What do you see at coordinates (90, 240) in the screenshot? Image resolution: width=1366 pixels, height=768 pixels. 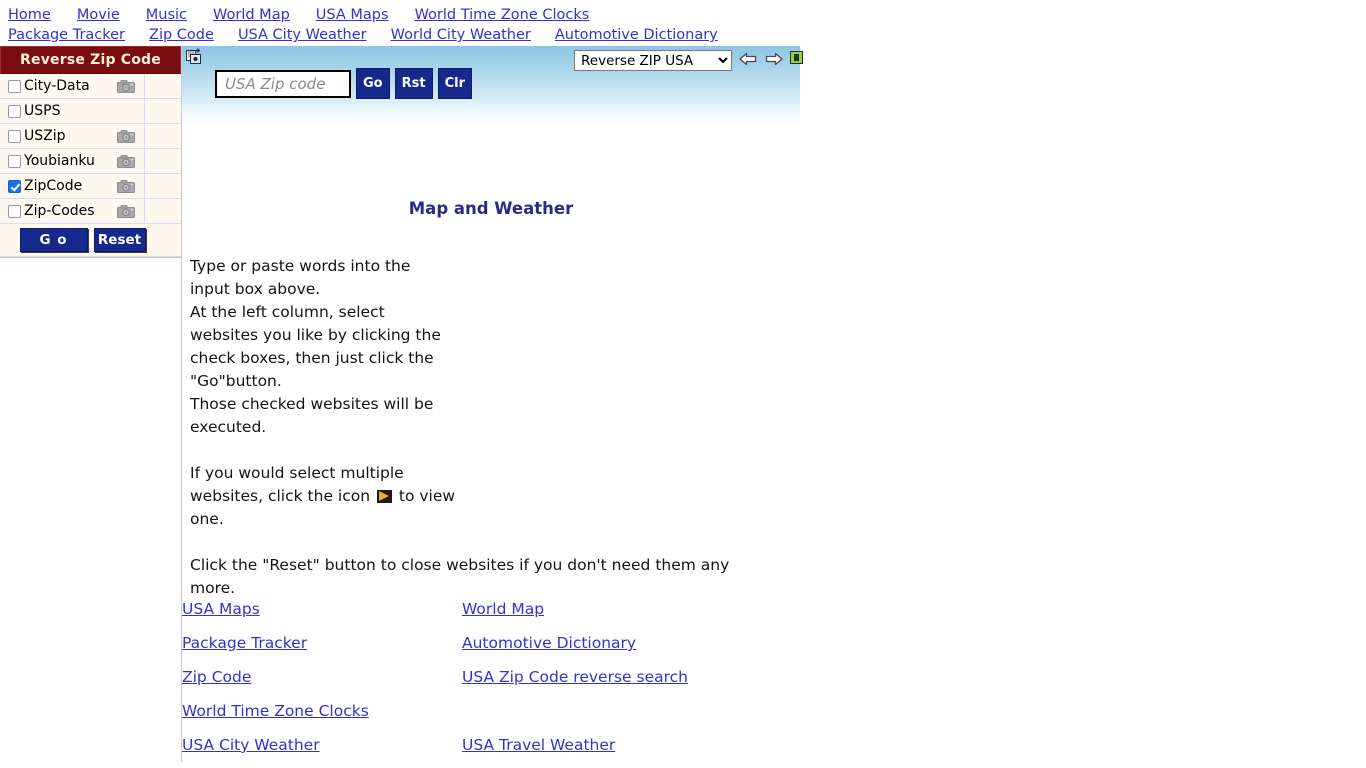 I see `sidebar-button-row: G o Reset` at bounding box center [90, 240].